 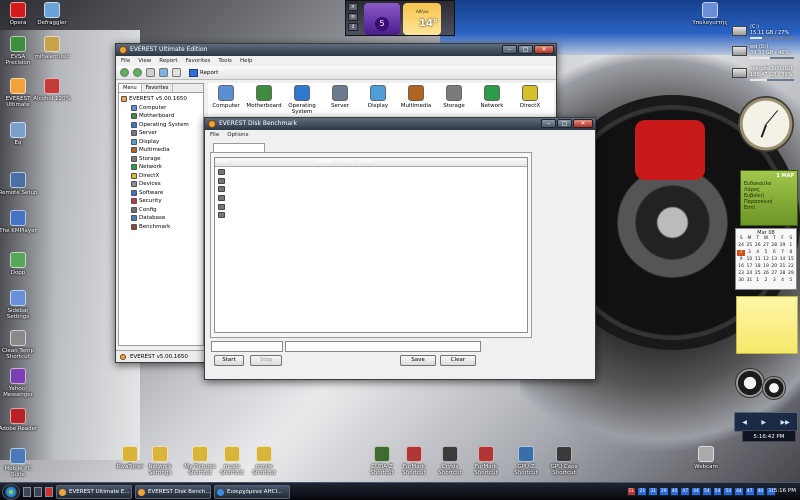 I want to click on desktop-icon-computer: Υπολογιστής, so click(x=710, y=14).